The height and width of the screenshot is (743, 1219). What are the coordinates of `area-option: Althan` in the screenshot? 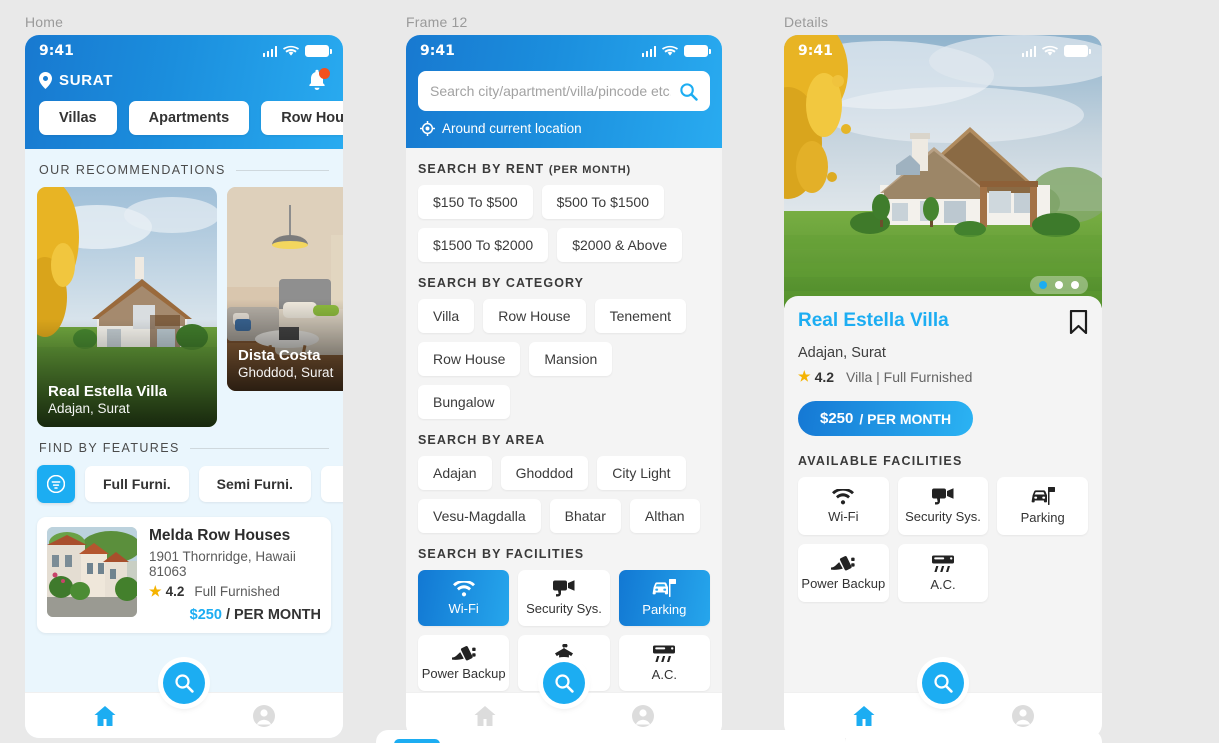 It's located at (664, 516).